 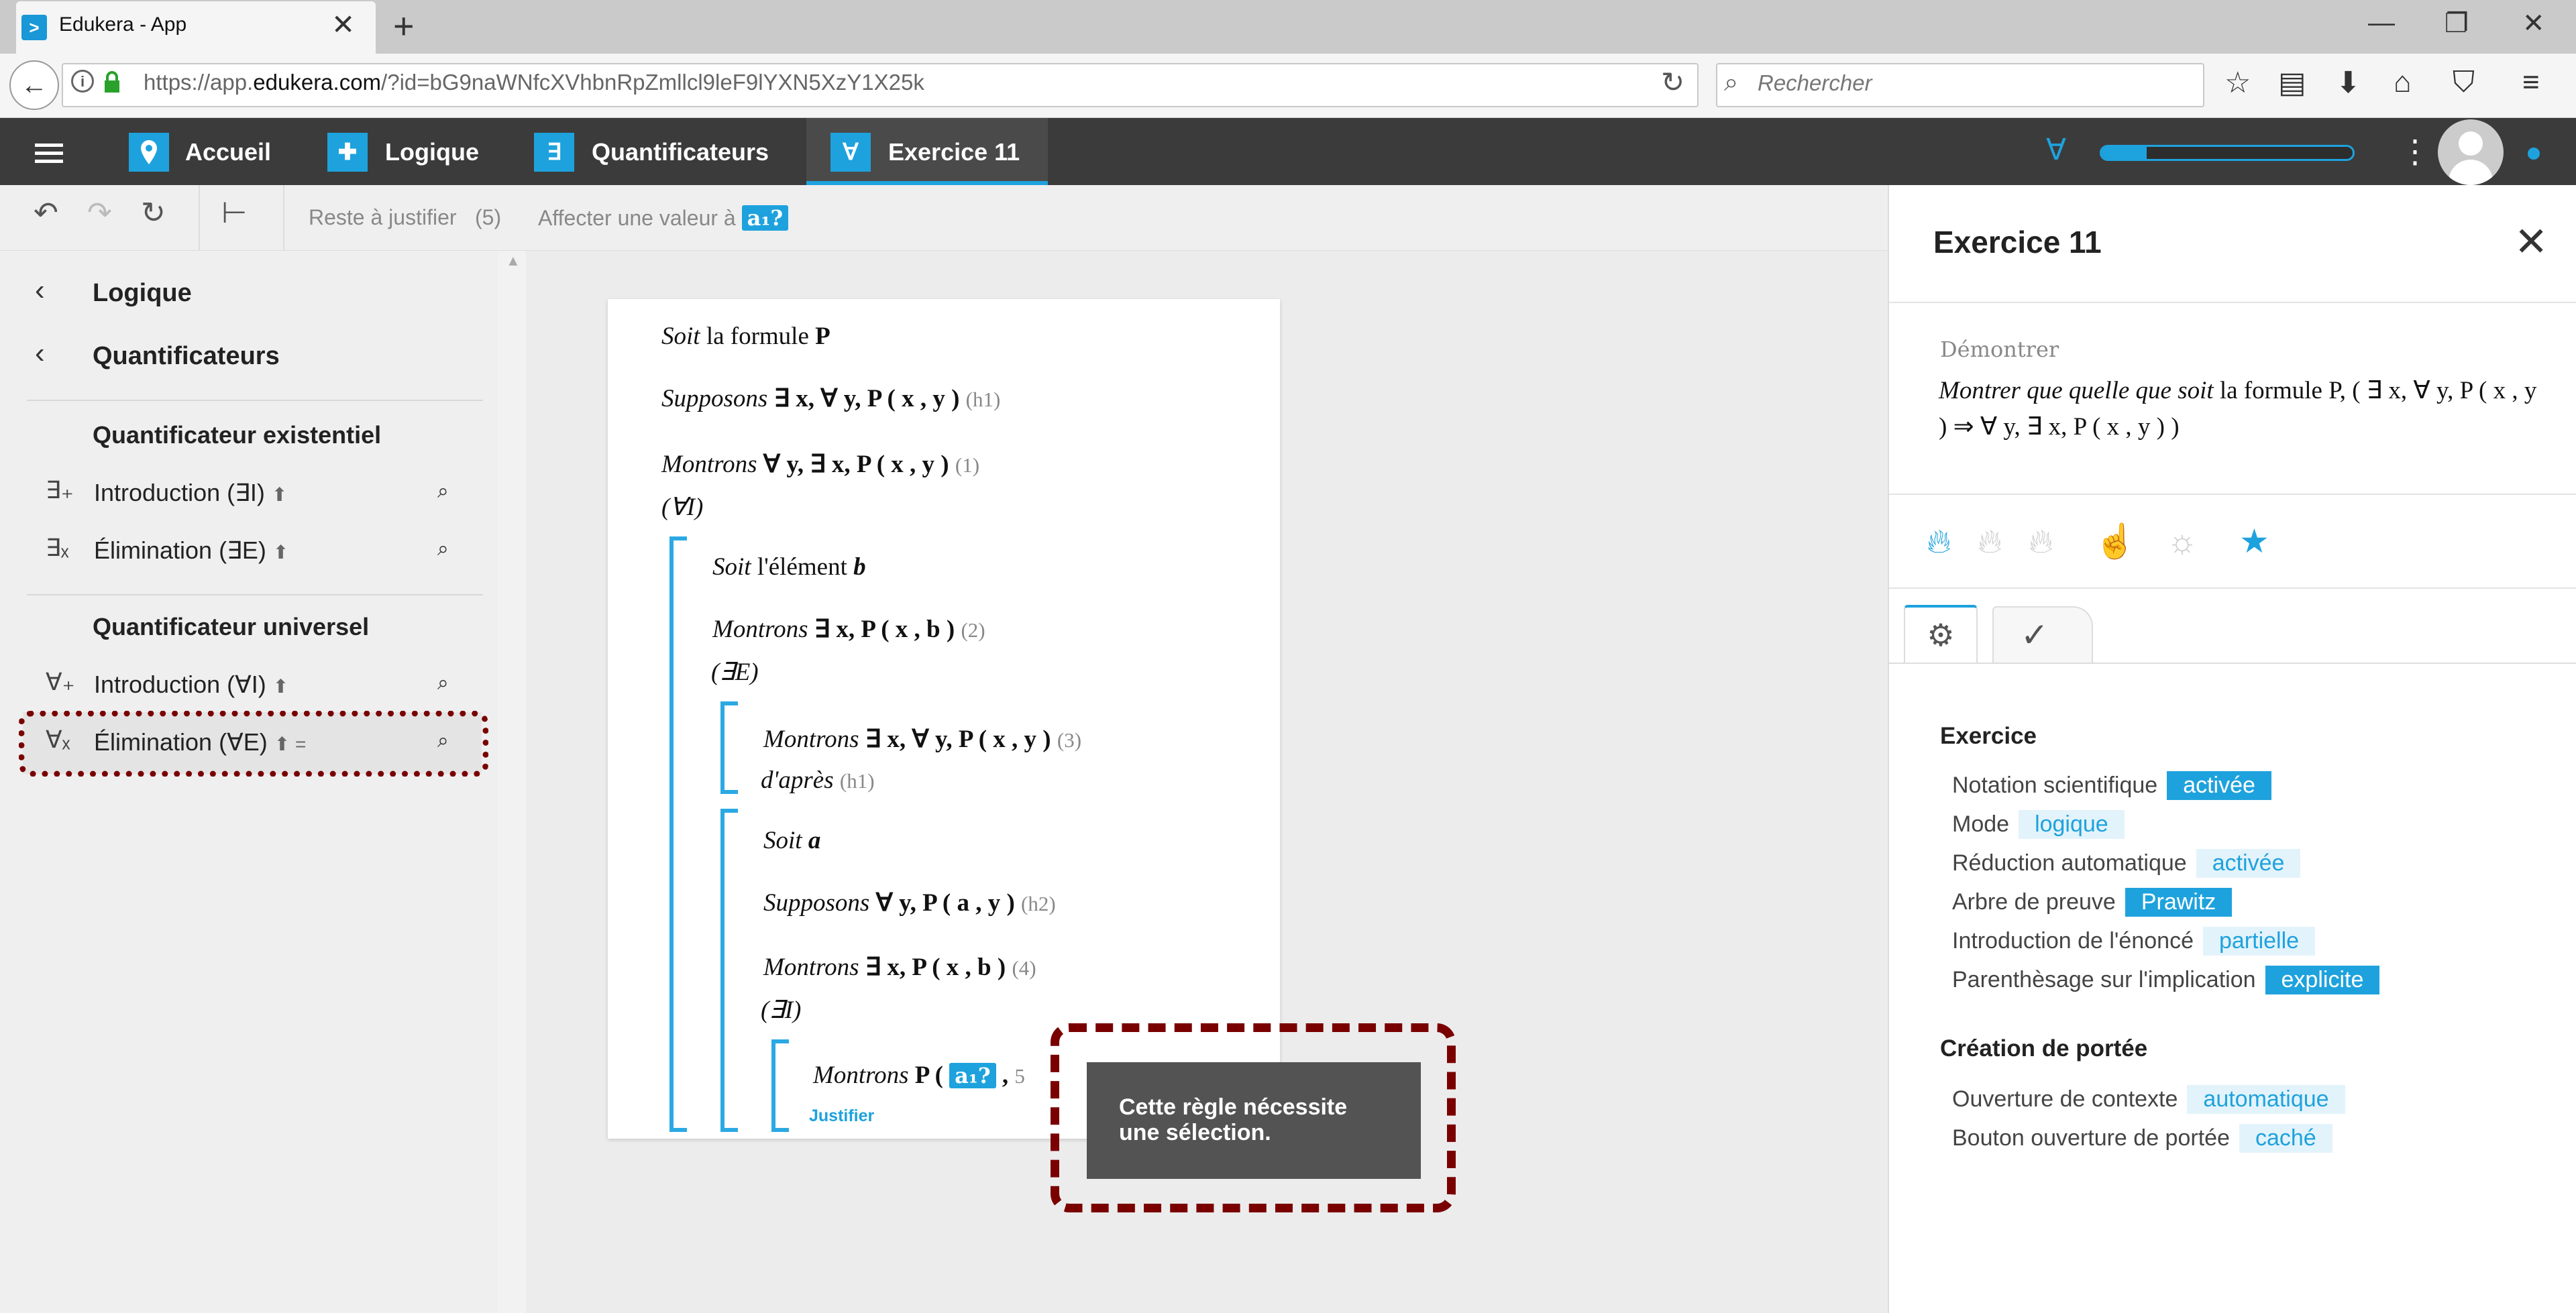 What do you see at coordinates (922, 739) in the screenshot?
I see `proof-line: Montrons ∃ x, ∀ y, P ( x , y ) (3)` at bounding box center [922, 739].